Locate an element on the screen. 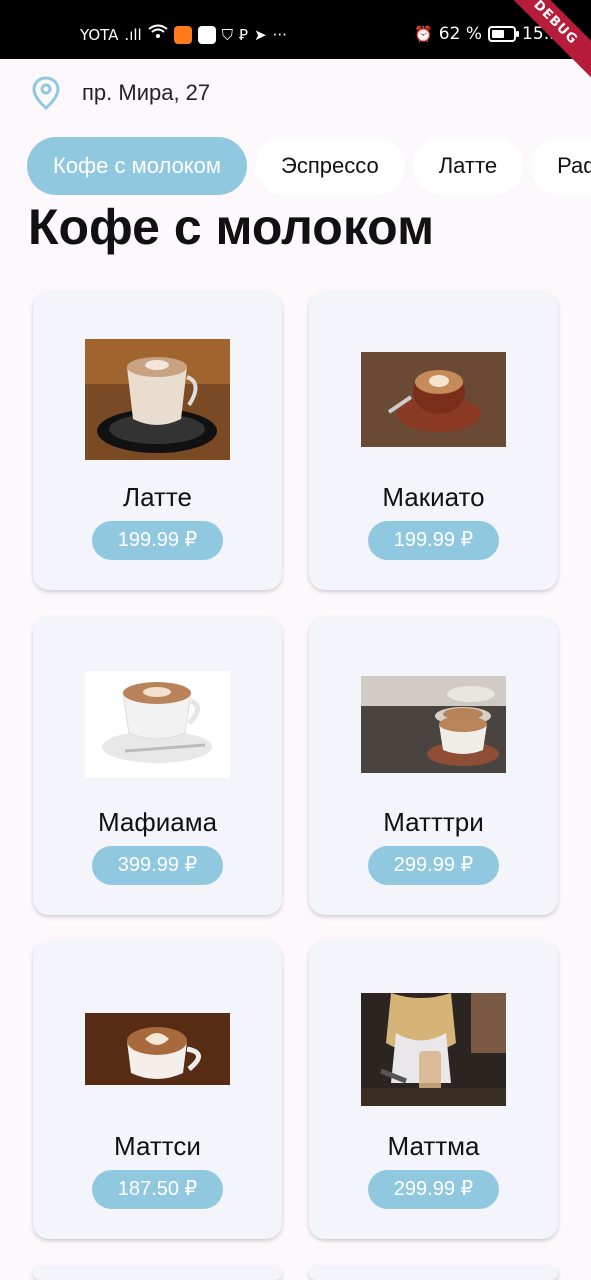 This screenshot has width=591, height=1280. section-title: Кофе с молоком is located at coordinates (231, 227).